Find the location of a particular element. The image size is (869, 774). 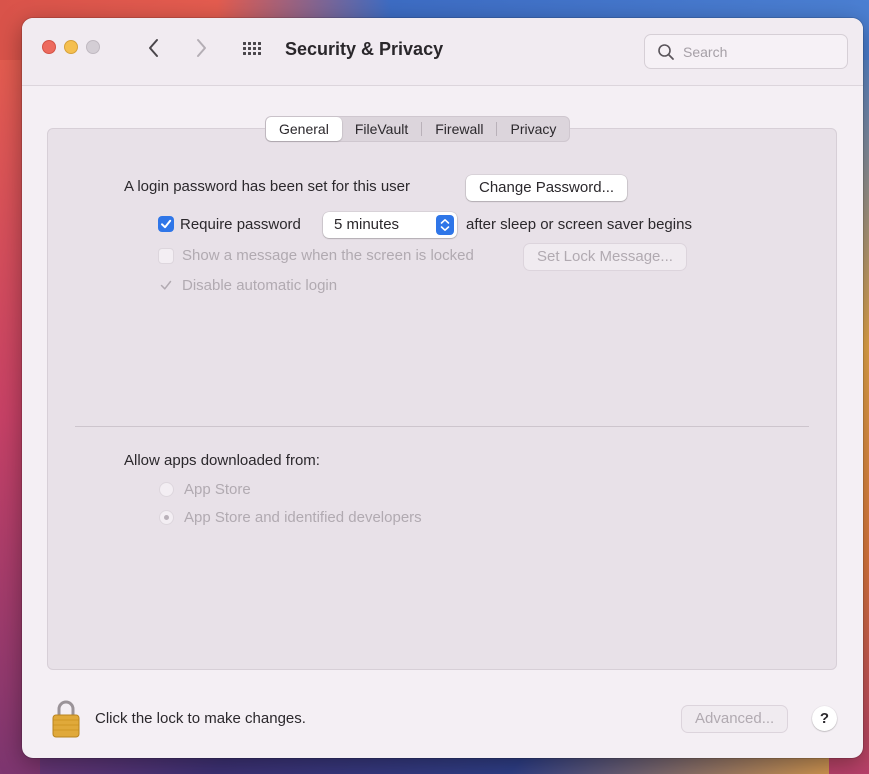

tab-bar: General FileVault Firewall Privacy is located at coordinates (418, 129).